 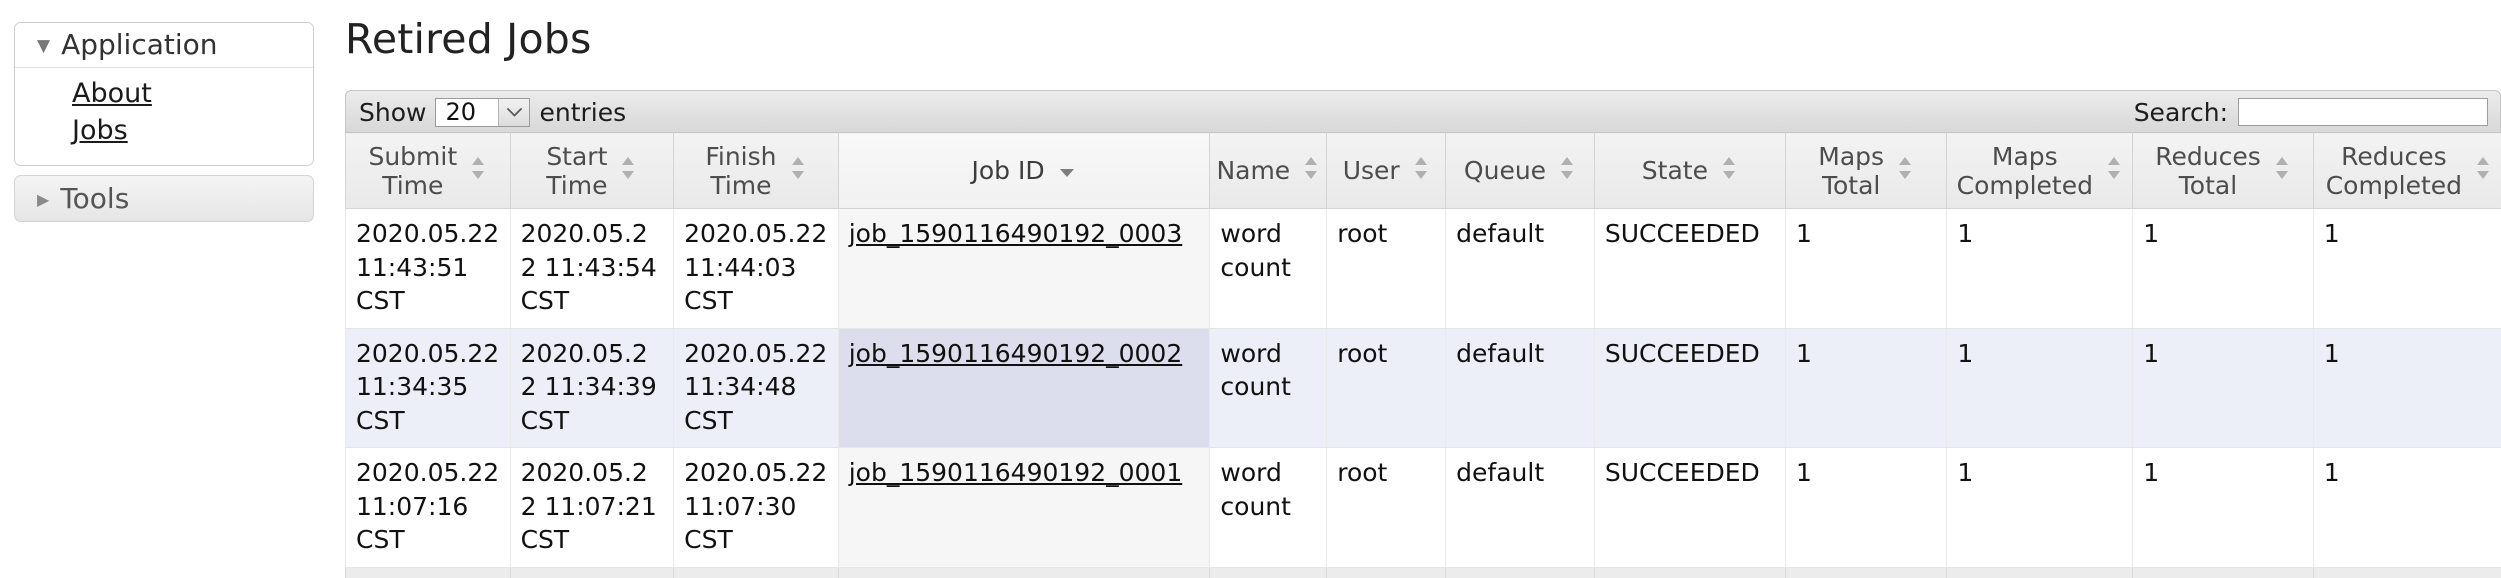 I want to click on filter-cell-col-maps-completed, so click(x=2040, y=572).